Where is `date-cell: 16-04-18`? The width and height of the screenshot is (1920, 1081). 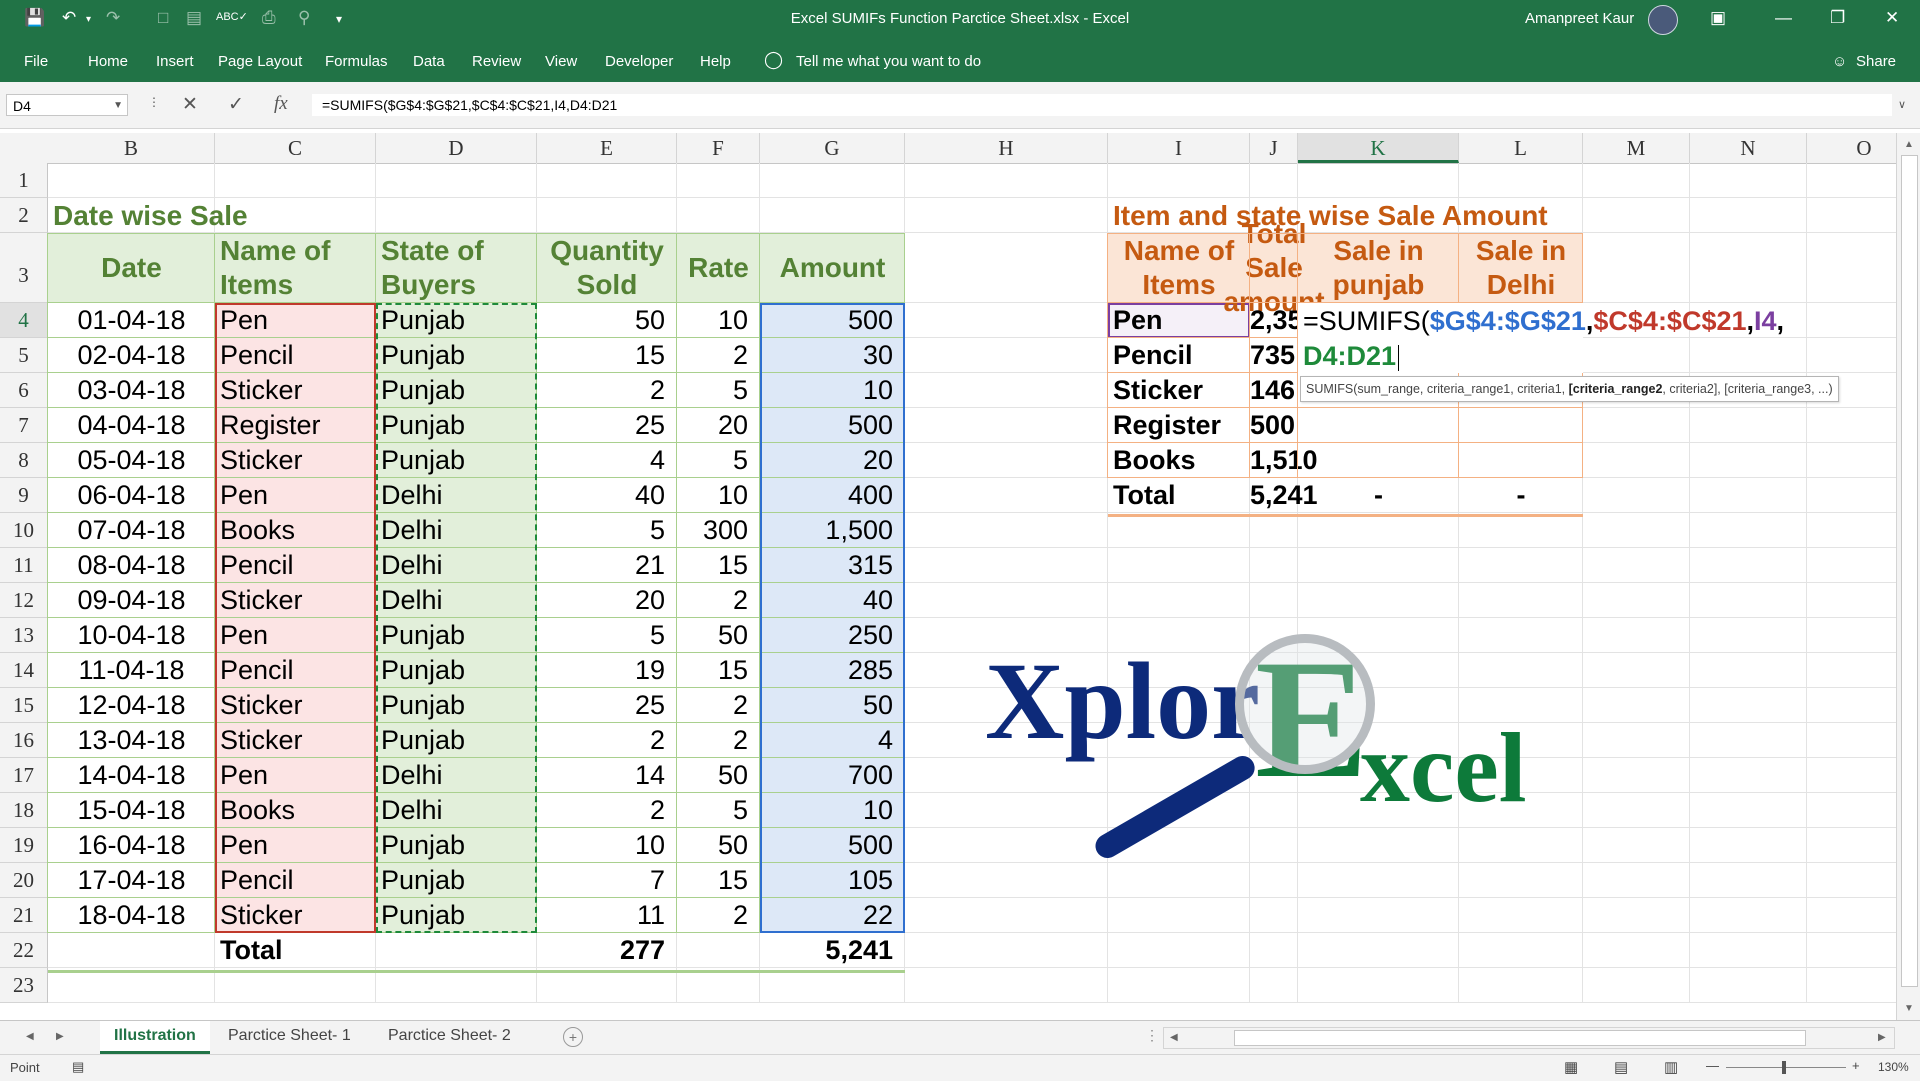
date-cell: 16-04-18 is located at coordinates (131, 845).